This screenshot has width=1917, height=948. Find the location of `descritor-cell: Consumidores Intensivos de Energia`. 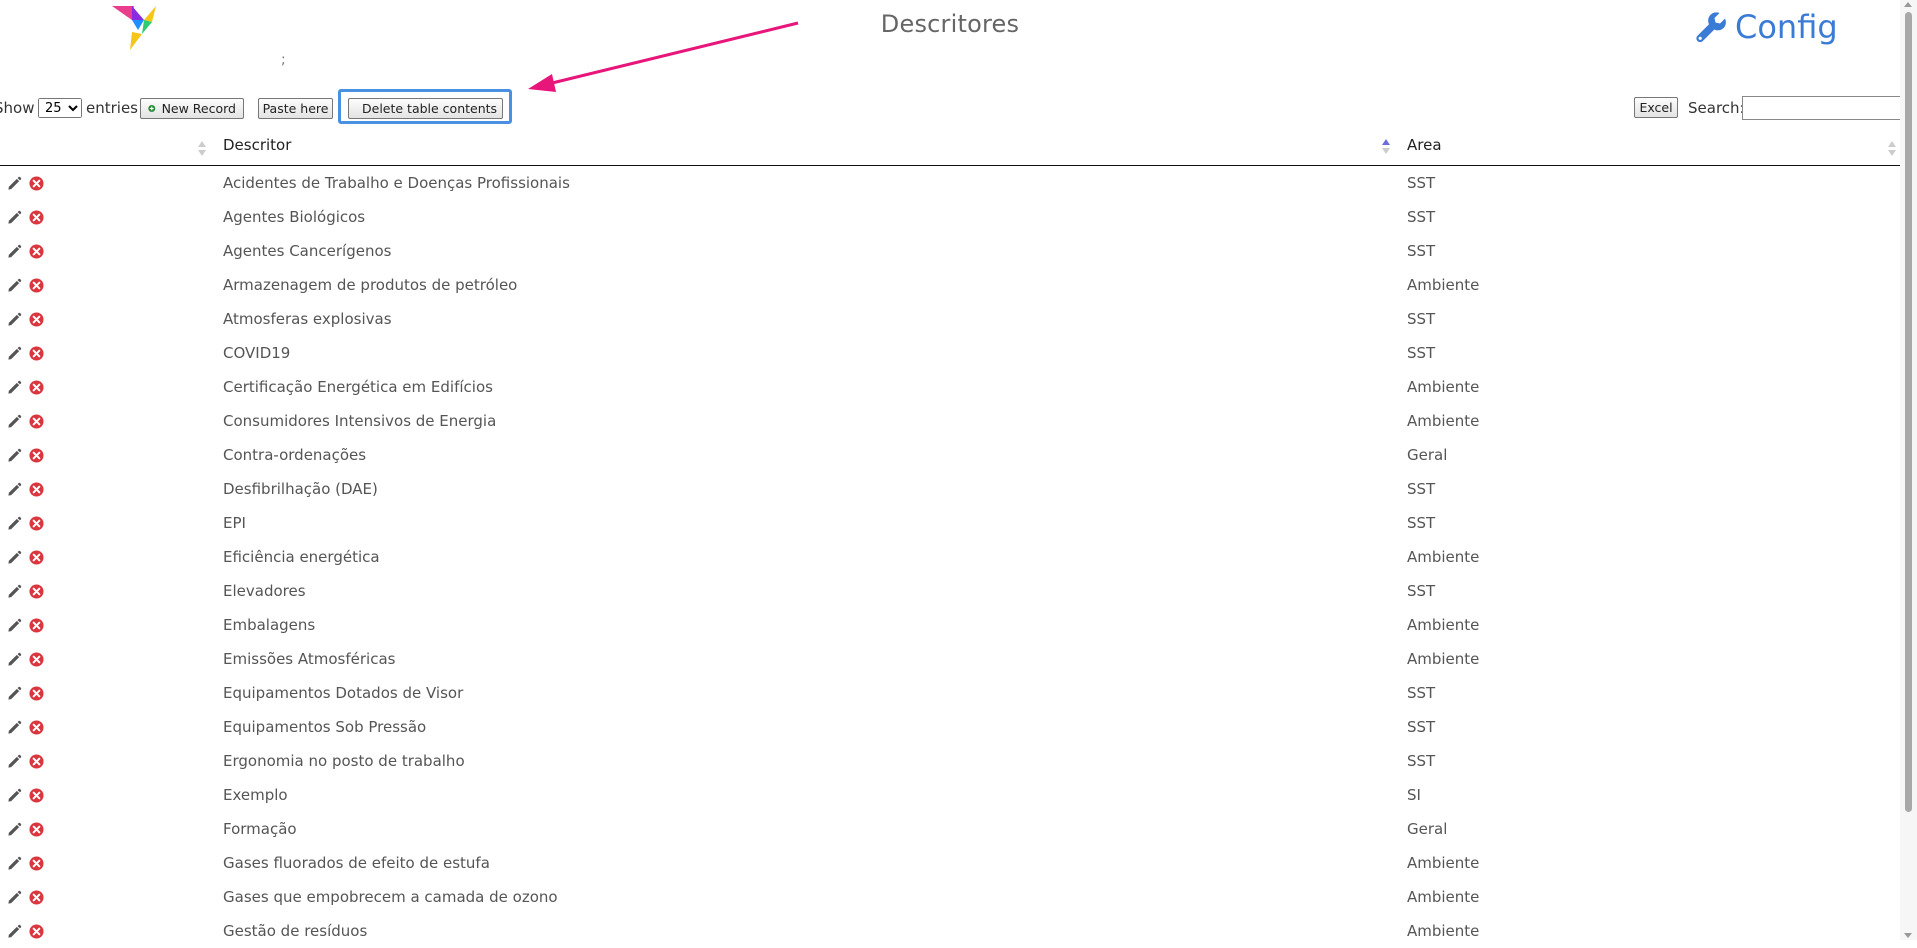

descritor-cell: Consumidores Intensivos de Energia is located at coordinates (360, 421).